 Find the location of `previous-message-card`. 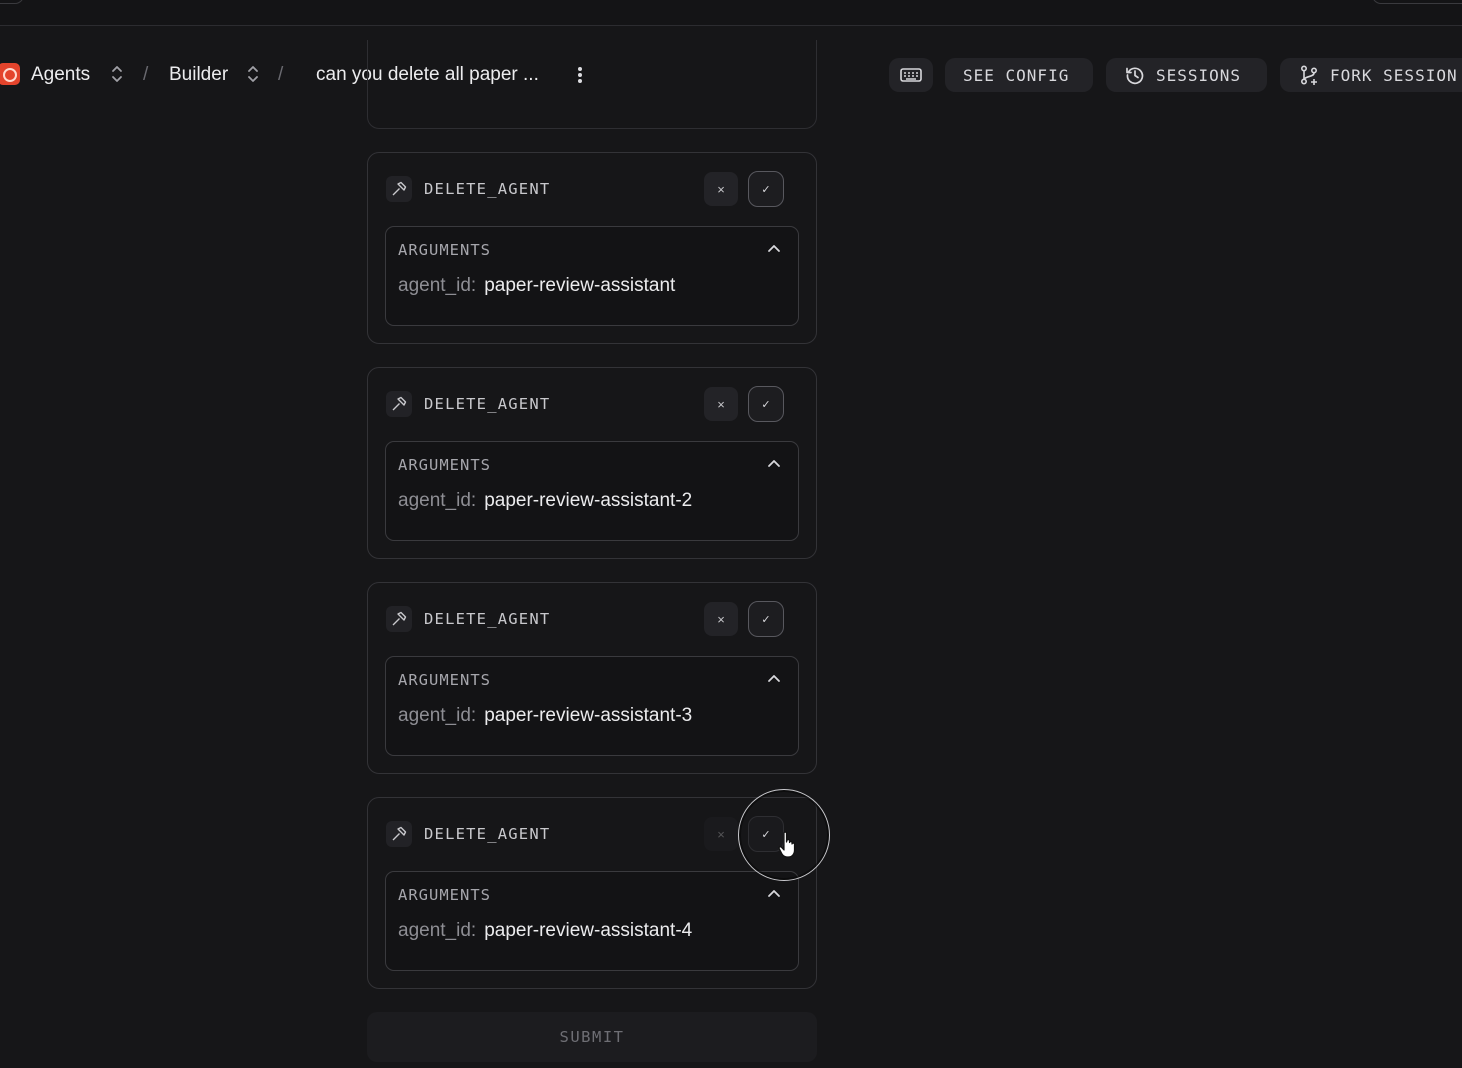

previous-message-card is located at coordinates (592, 84).